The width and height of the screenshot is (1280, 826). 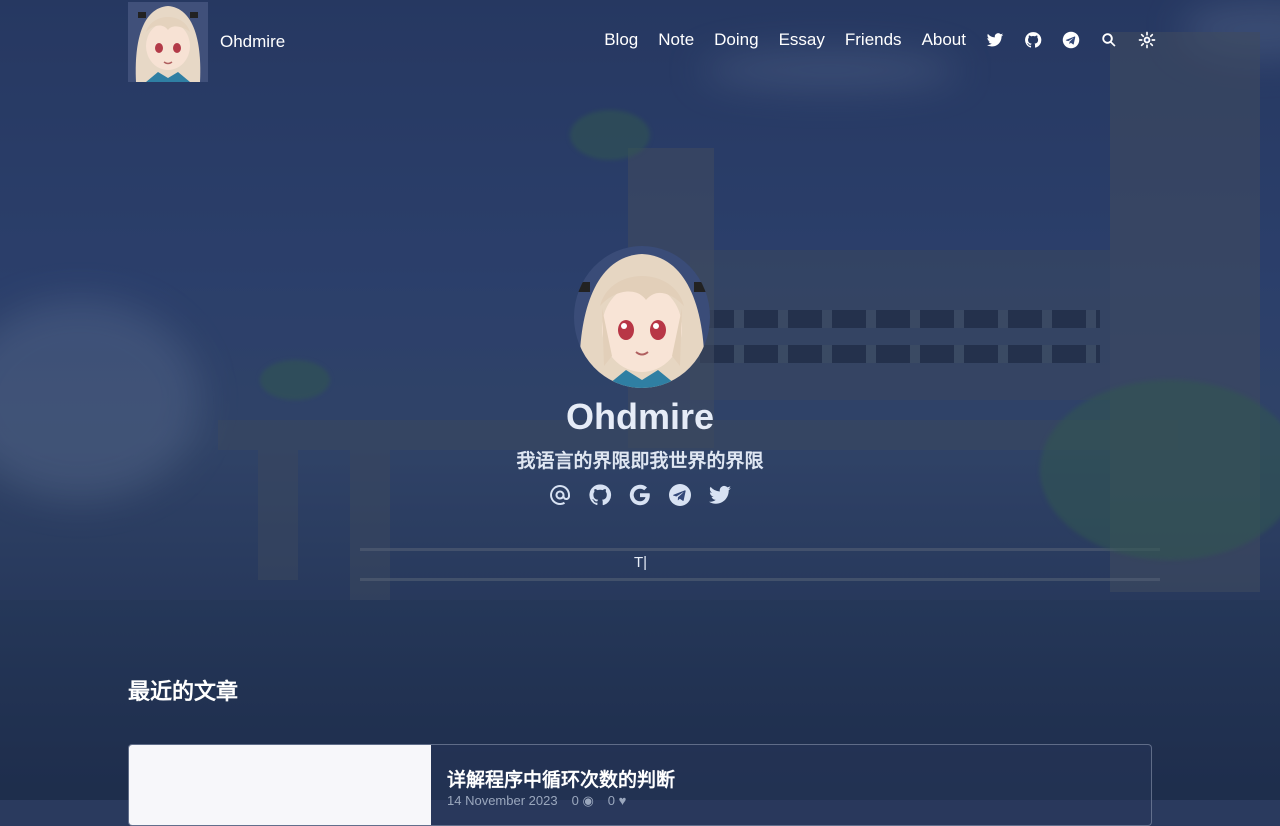 I want to click on site-title: Ohdmire, so click(x=252, y=42).